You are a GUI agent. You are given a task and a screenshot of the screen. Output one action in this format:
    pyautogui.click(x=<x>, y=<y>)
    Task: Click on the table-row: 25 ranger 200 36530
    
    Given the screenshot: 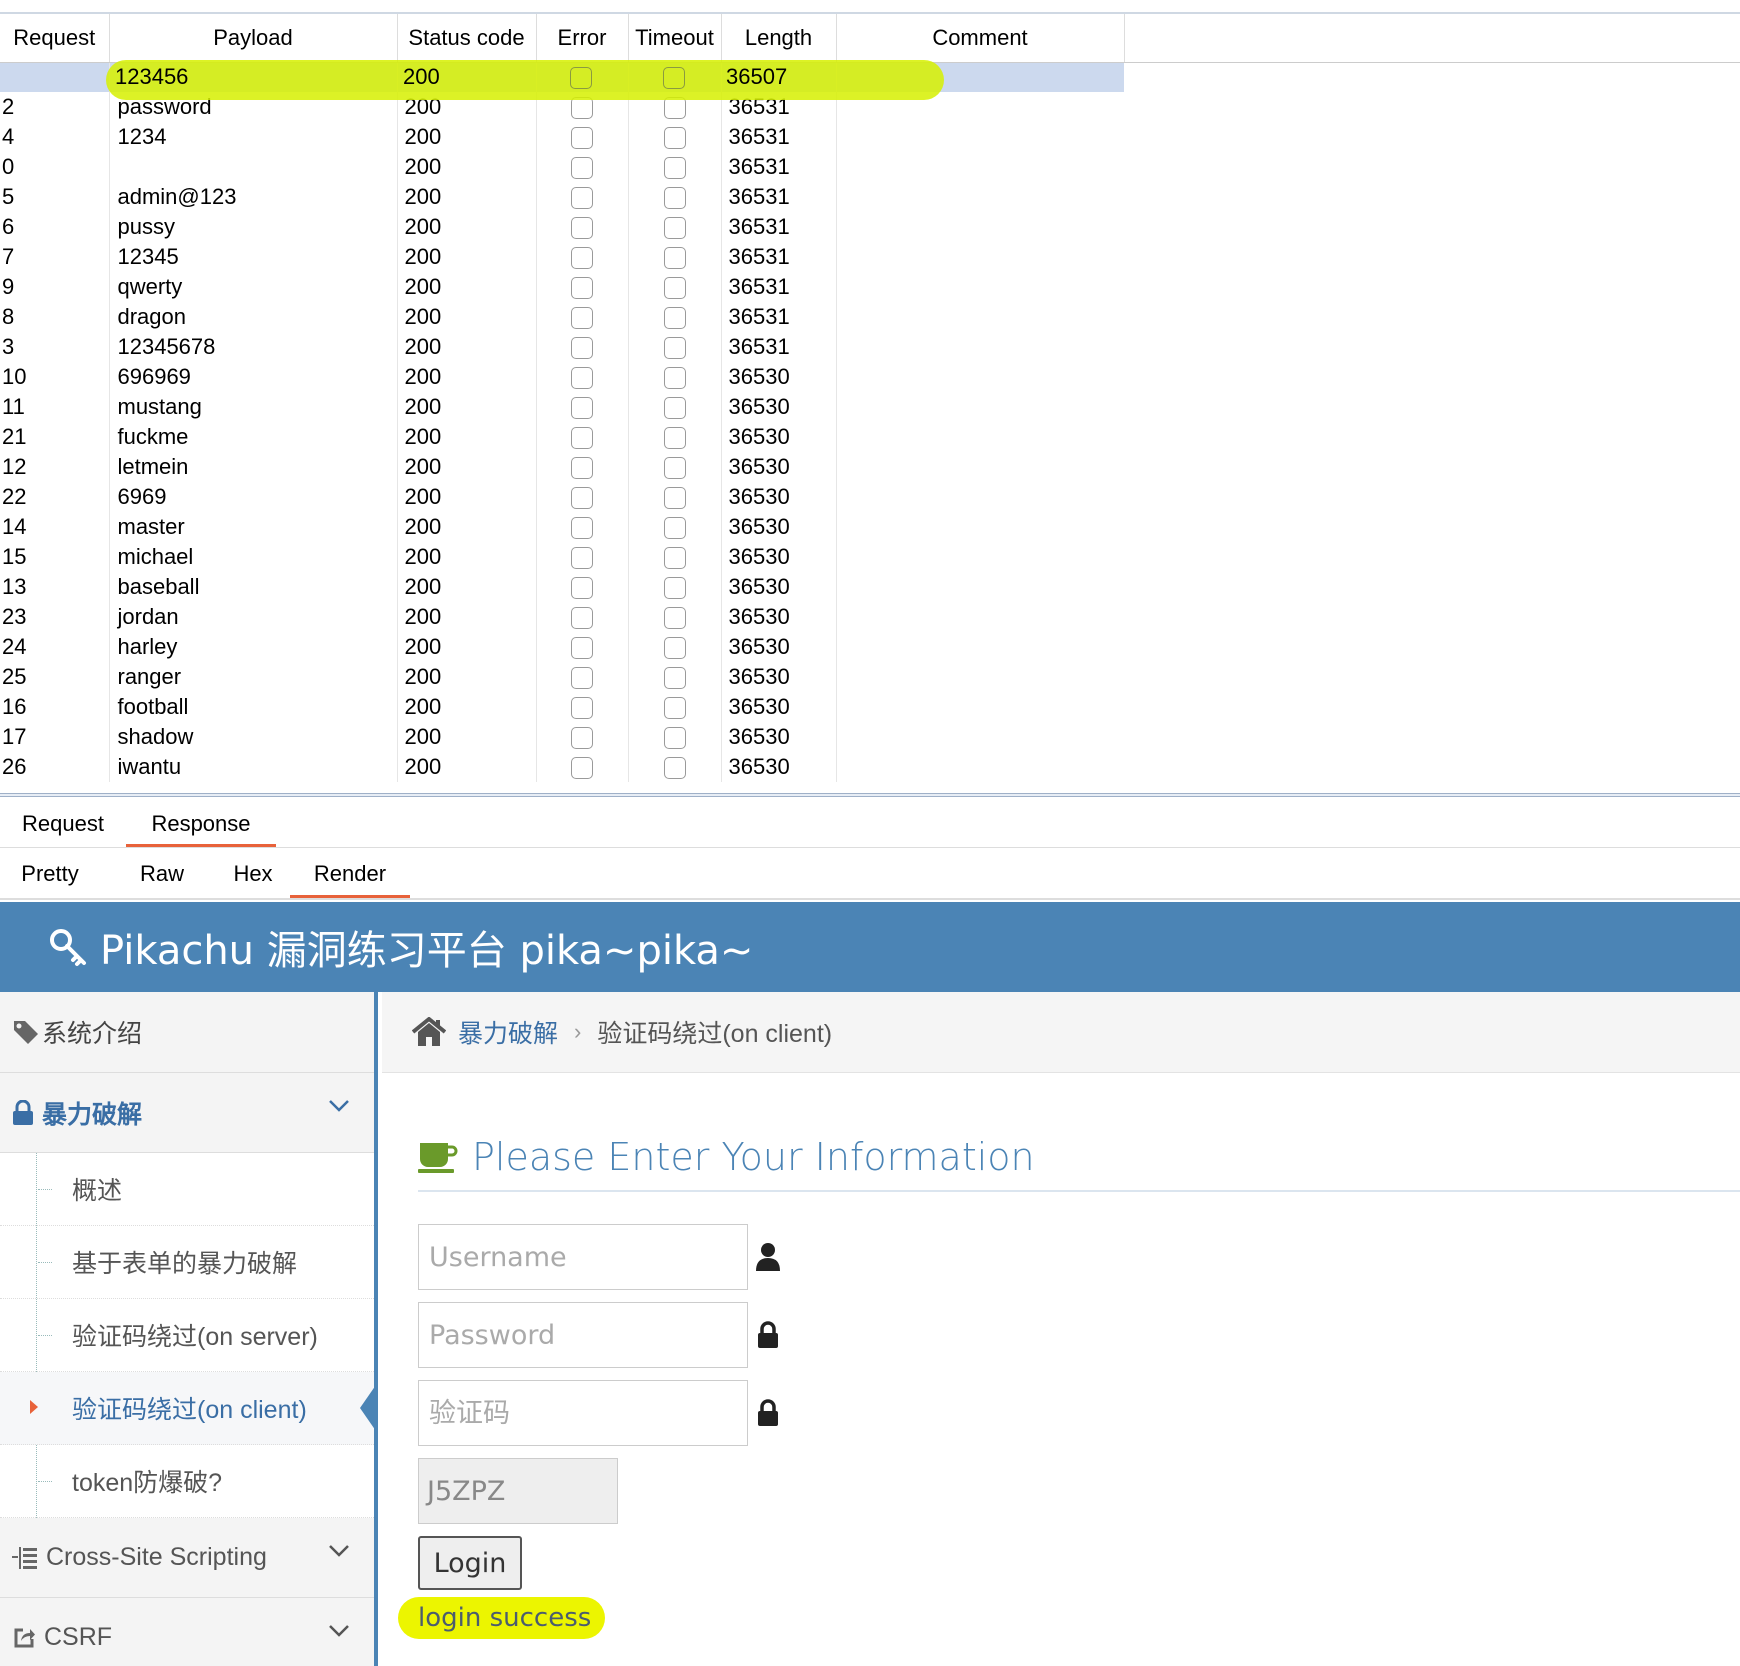 What is the action you would take?
    pyautogui.click(x=870, y=677)
    